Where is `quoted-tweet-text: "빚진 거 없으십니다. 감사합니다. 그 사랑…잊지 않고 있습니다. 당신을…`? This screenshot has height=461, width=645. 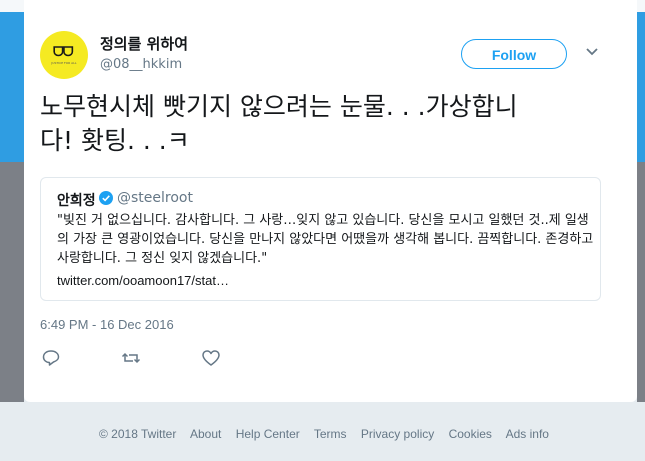 quoted-tweet-text: "빚진 거 없으십니다. 감사합니다. 그 사랑…잊지 않고 있습니다. 당신을… is located at coordinates (325, 239).